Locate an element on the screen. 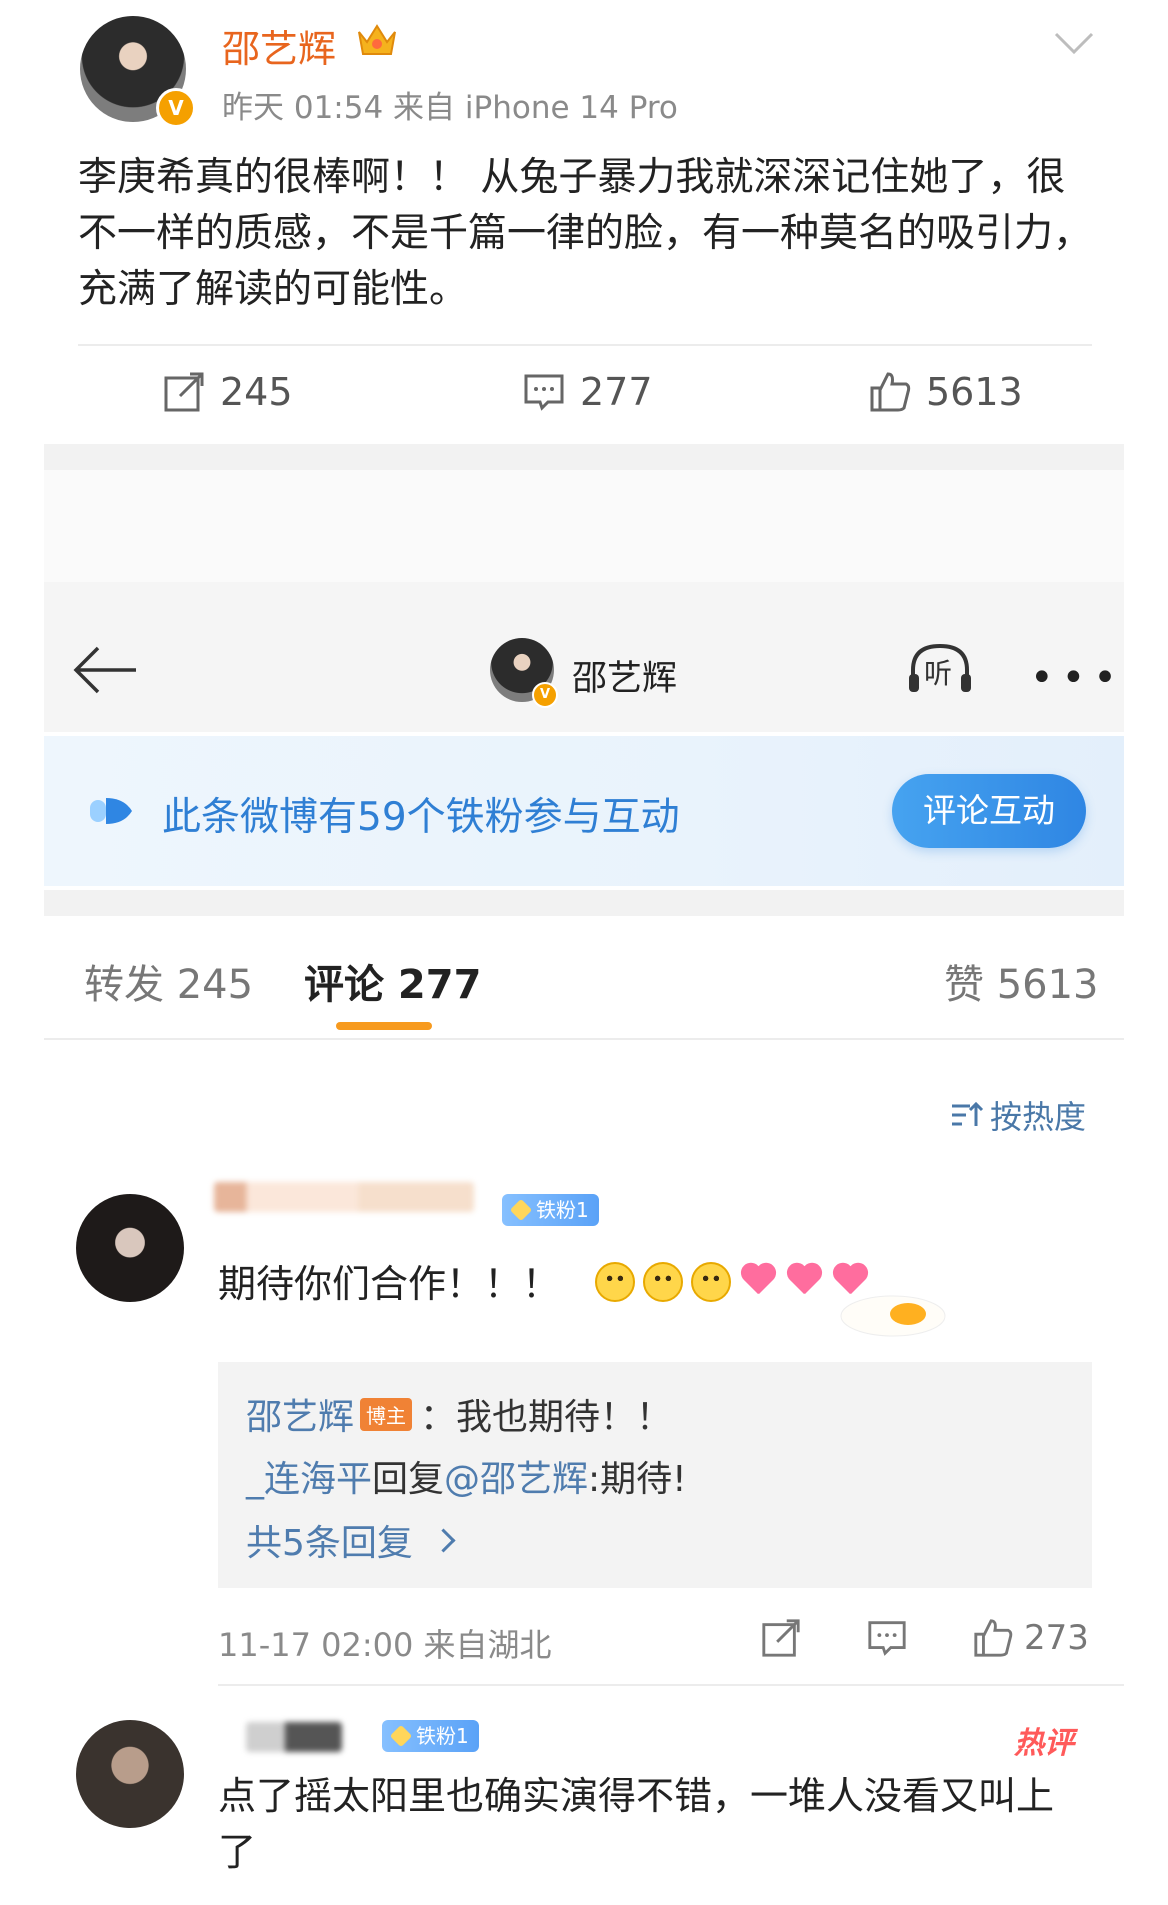  like-button: 5613 is located at coordinates (945, 392).